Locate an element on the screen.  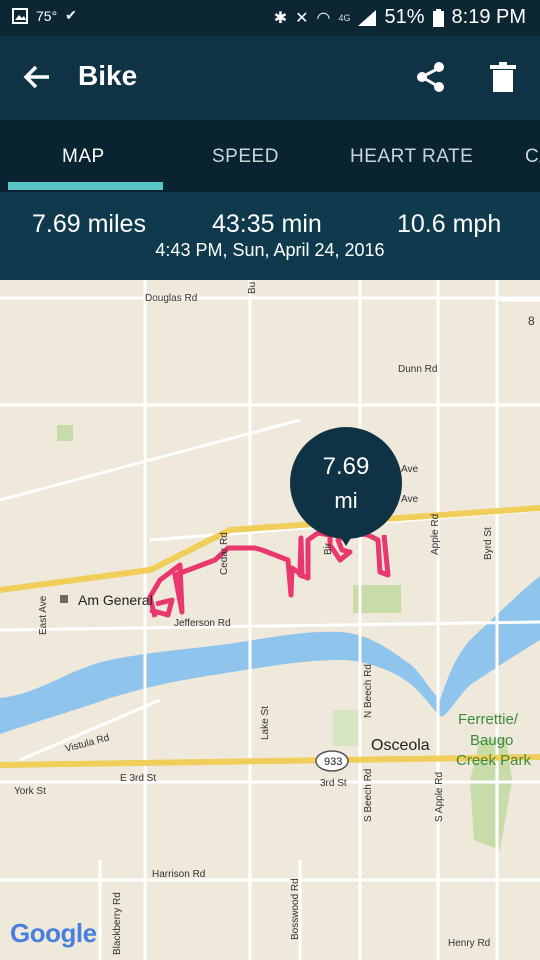
place-label: Osceola is located at coordinates (400, 745).